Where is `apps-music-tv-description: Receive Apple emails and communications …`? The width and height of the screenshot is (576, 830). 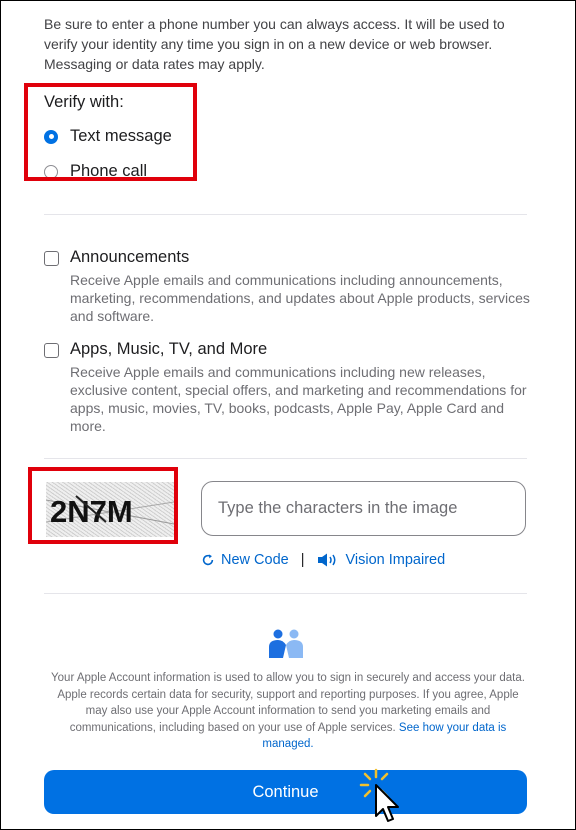
apps-music-tv-description: Receive Apple emails and communications … is located at coordinates (298, 399).